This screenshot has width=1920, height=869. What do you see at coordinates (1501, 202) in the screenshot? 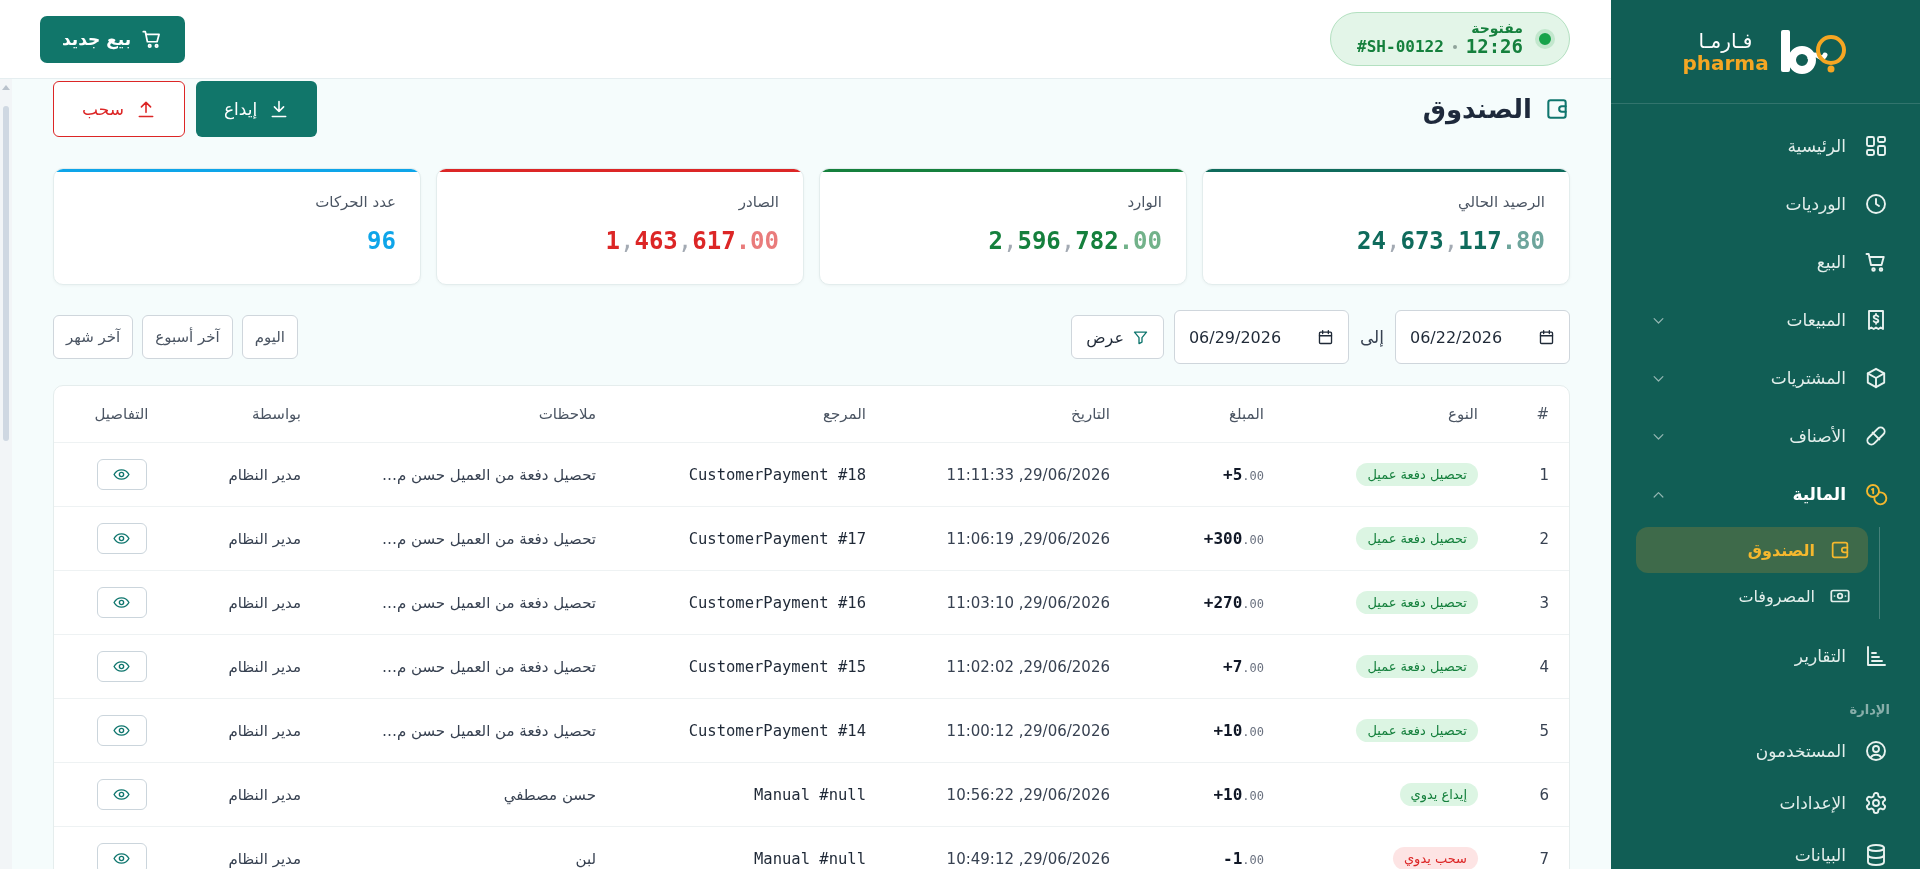
I see `stat-label: الرصيد الحالي` at bounding box center [1501, 202].